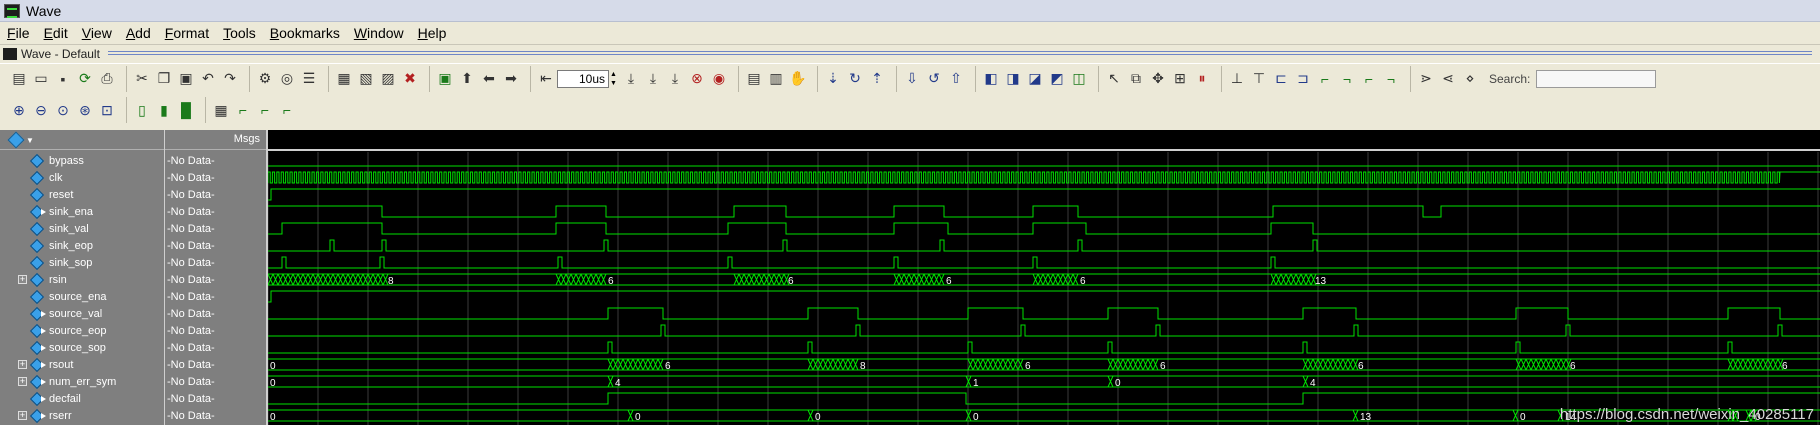  I want to click on list-icon: ☰, so click(309, 79).